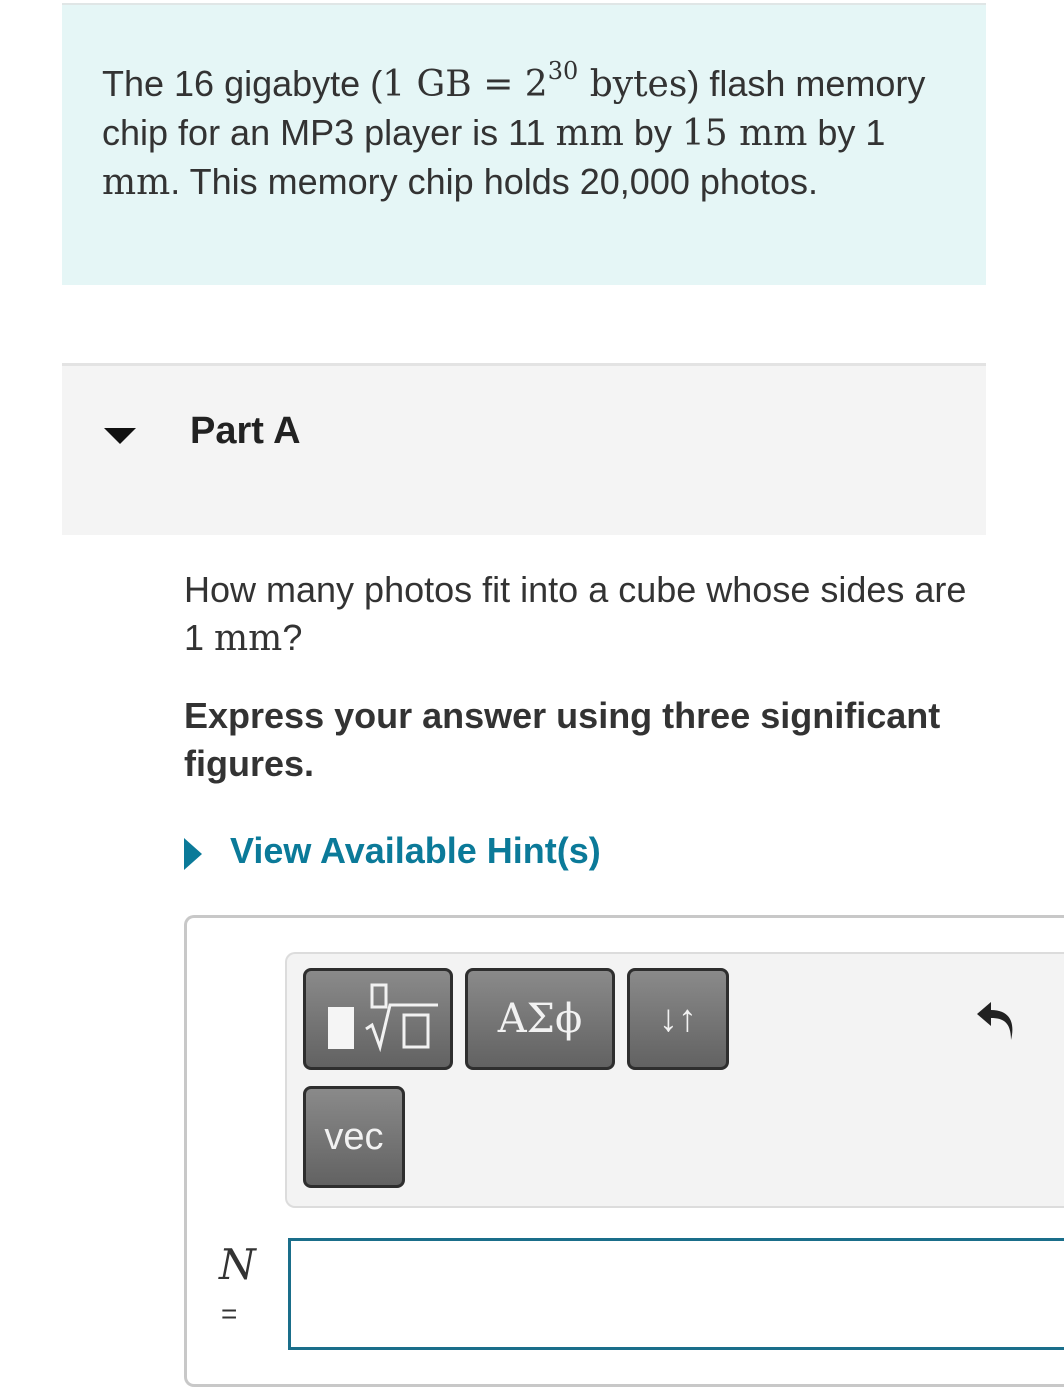 The width and height of the screenshot is (1064, 1397). Describe the element at coordinates (997, 1020) in the screenshot. I see `undo-icon` at that location.